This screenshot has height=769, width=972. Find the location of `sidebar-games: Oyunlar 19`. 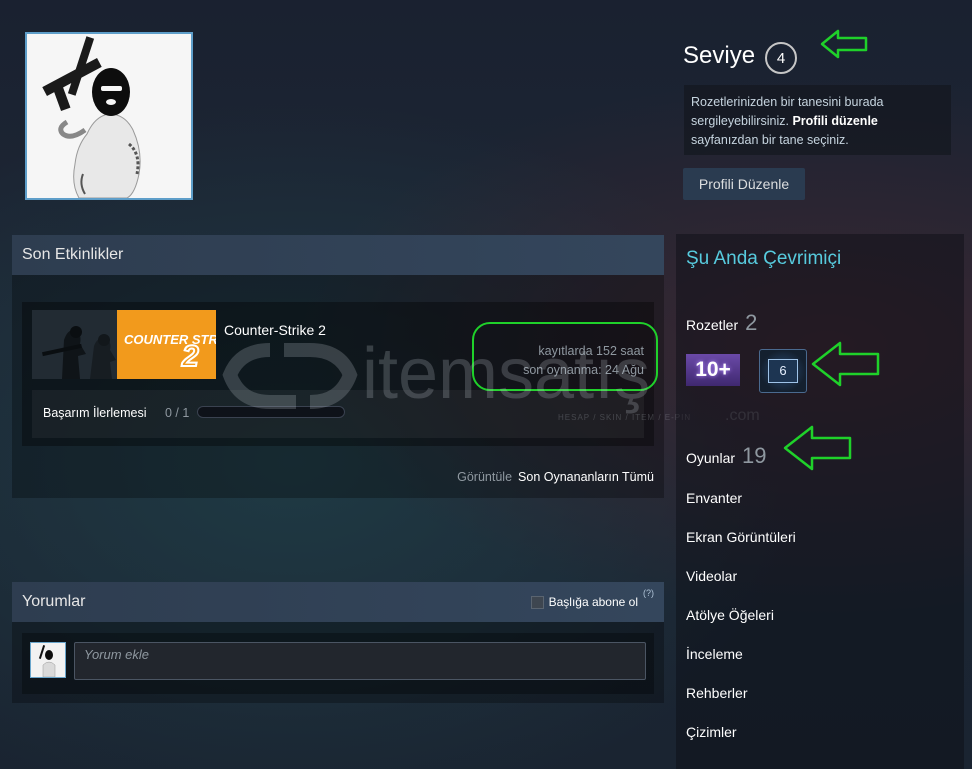

sidebar-games: Oyunlar 19 is located at coordinates (726, 456).